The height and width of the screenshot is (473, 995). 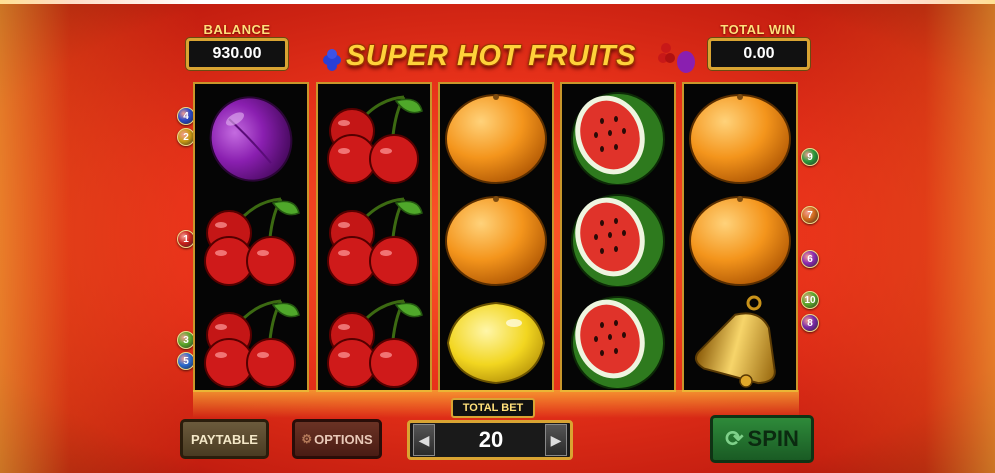 What do you see at coordinates (224, 439) in the screenshot?
I see `paytable-button: PAYTABLE` at bounding box center [224, 439].